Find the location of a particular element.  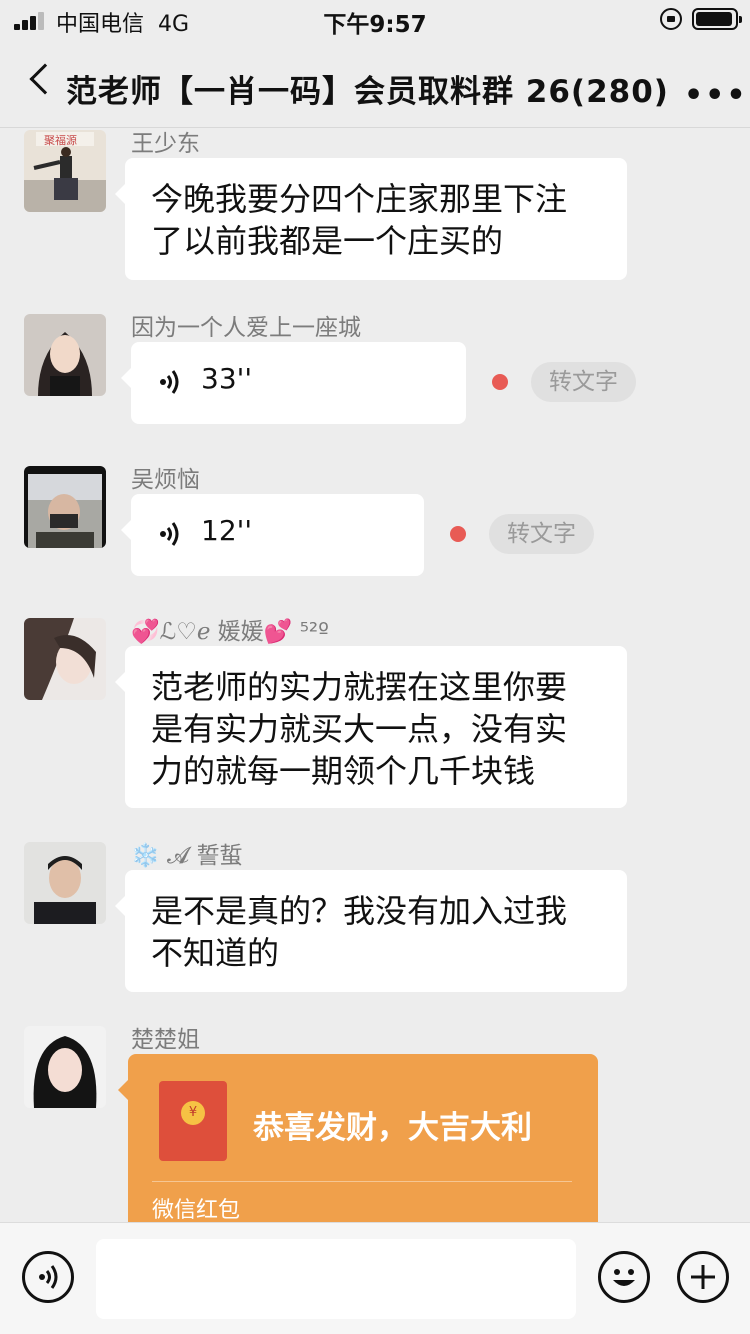

back-chevron-icon is located at coordinates (45, 79).